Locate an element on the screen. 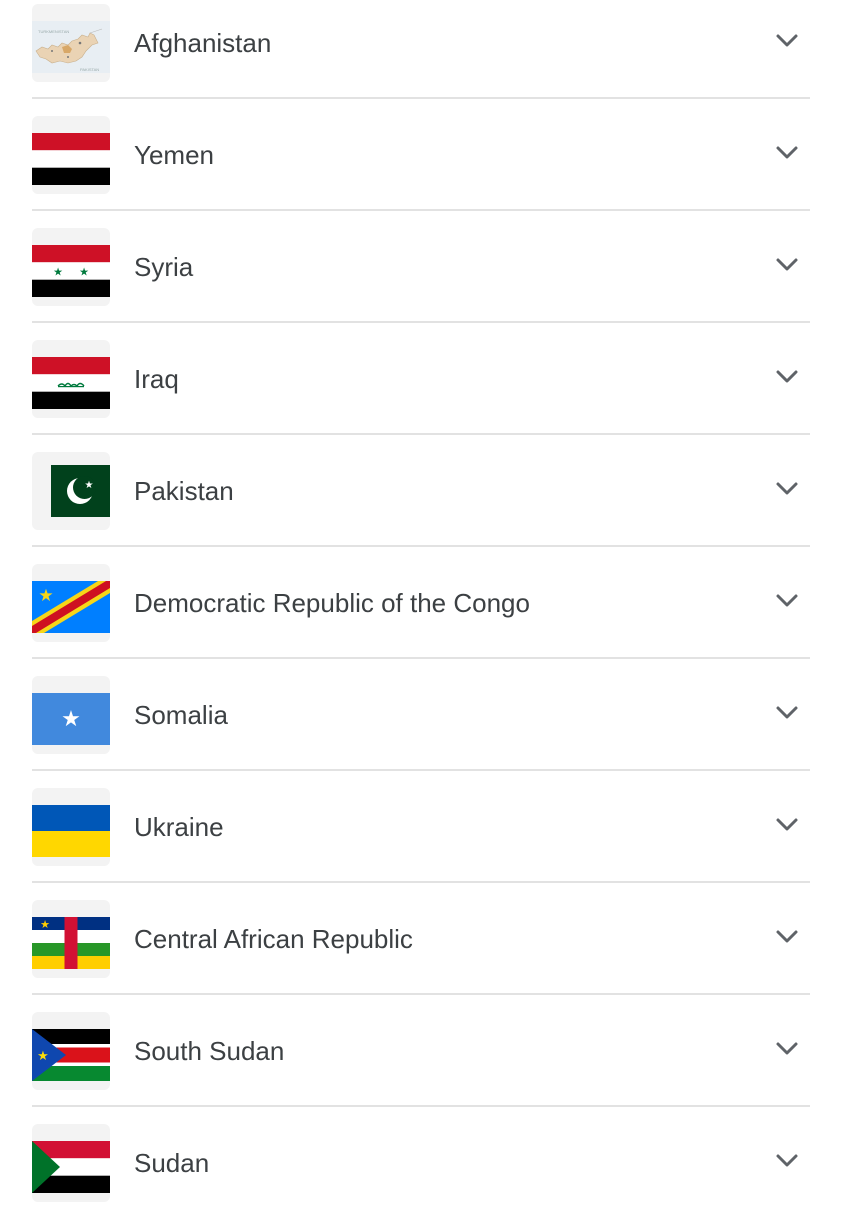 The height and width of the screenshot is (1219, 842). country-row-sudan: Sudan is located at coordinates (421, 1163).